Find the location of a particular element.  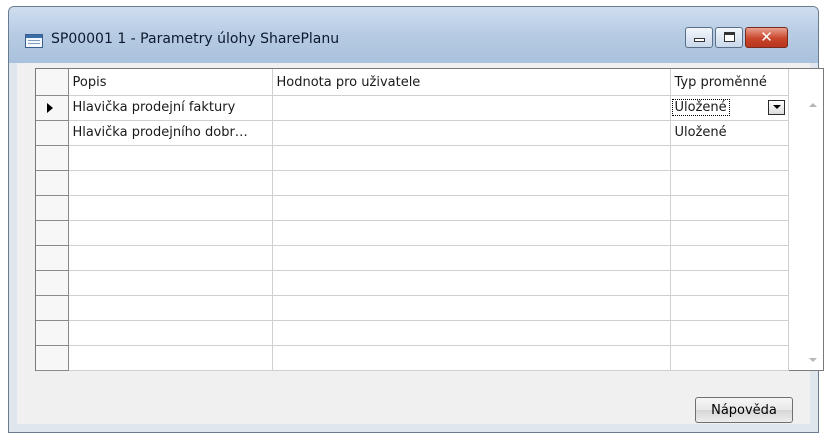

title-bar: SP00001 1 - Parametry úlohy SharePlanu ✕ is located at coordinates (413, 35).